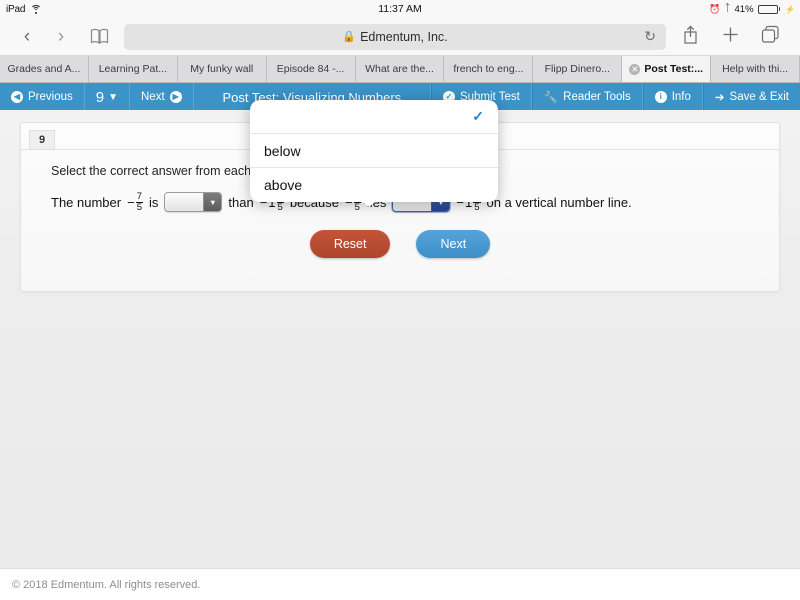 Image resolution: width=800 pixels, height=600 pixels. Describe the element at coordinates (131, 202) in the screenshot. I see `fraction-sign: −` at that location.